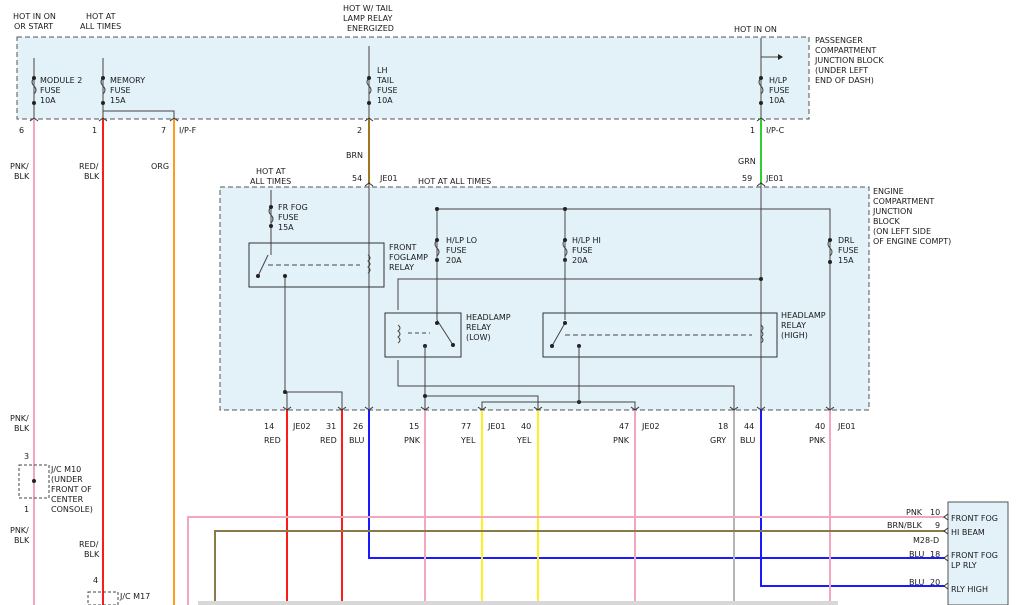  What do you see at coordinates (454, 181) in the screenshot?
I see `svg-text: HOT AT ALL TIMES` at bounding box center [454, 181].